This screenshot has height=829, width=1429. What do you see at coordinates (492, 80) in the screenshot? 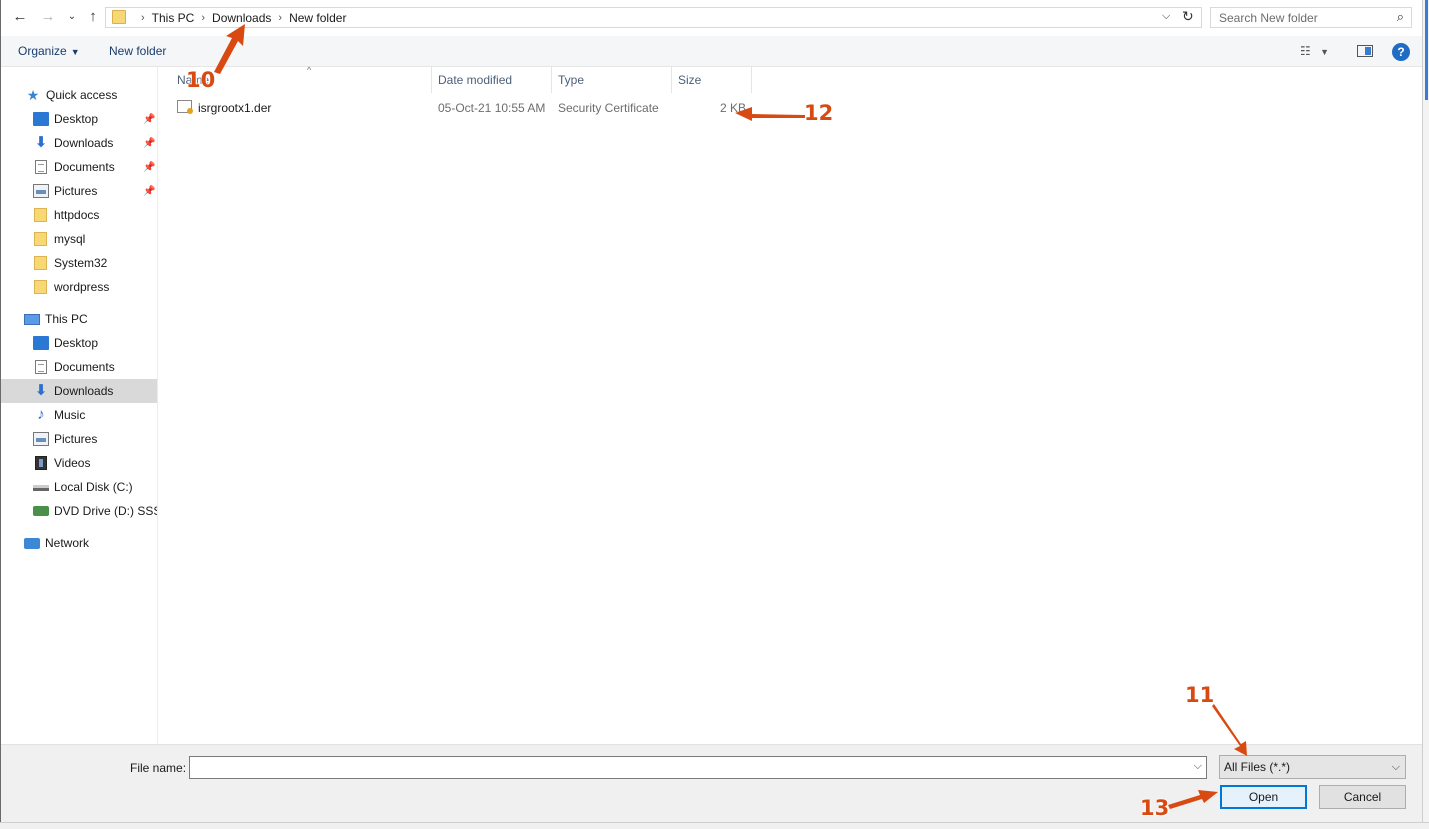
I see `column-header-date-modified: Date modified` at bounding box center [492, 80].